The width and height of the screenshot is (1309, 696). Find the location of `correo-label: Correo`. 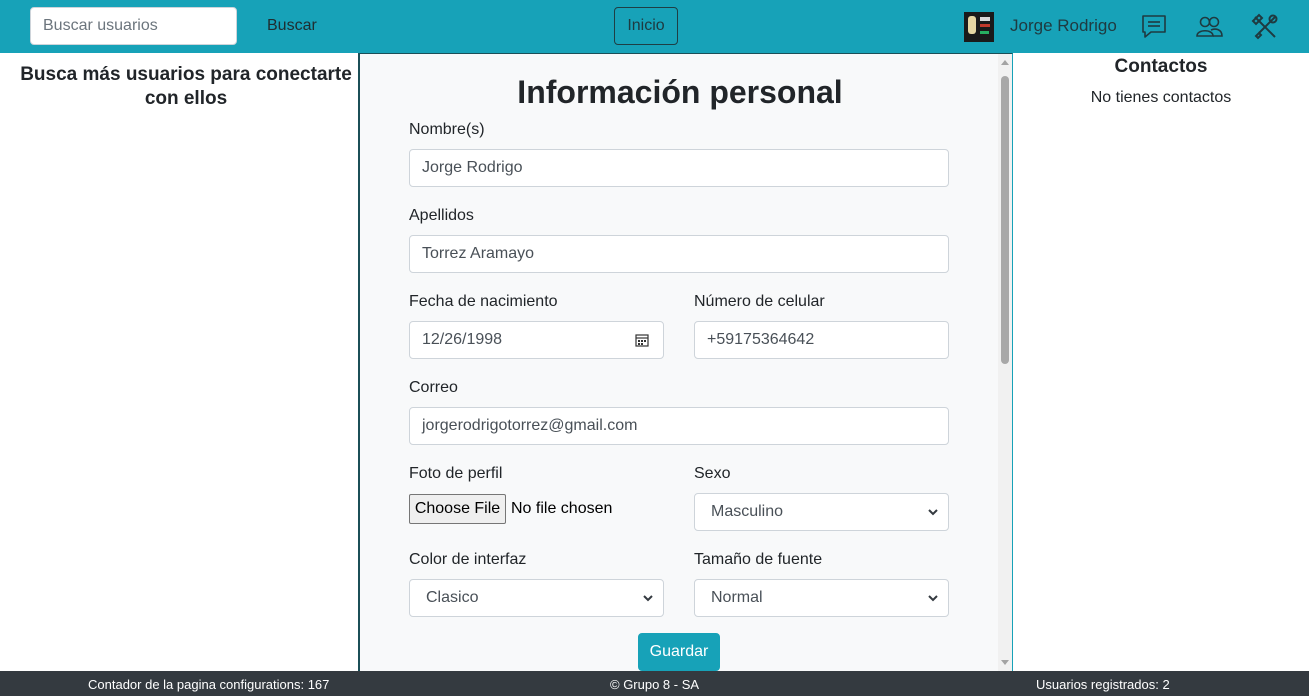

correo-label: Correo is located at coordinates (433, 387).